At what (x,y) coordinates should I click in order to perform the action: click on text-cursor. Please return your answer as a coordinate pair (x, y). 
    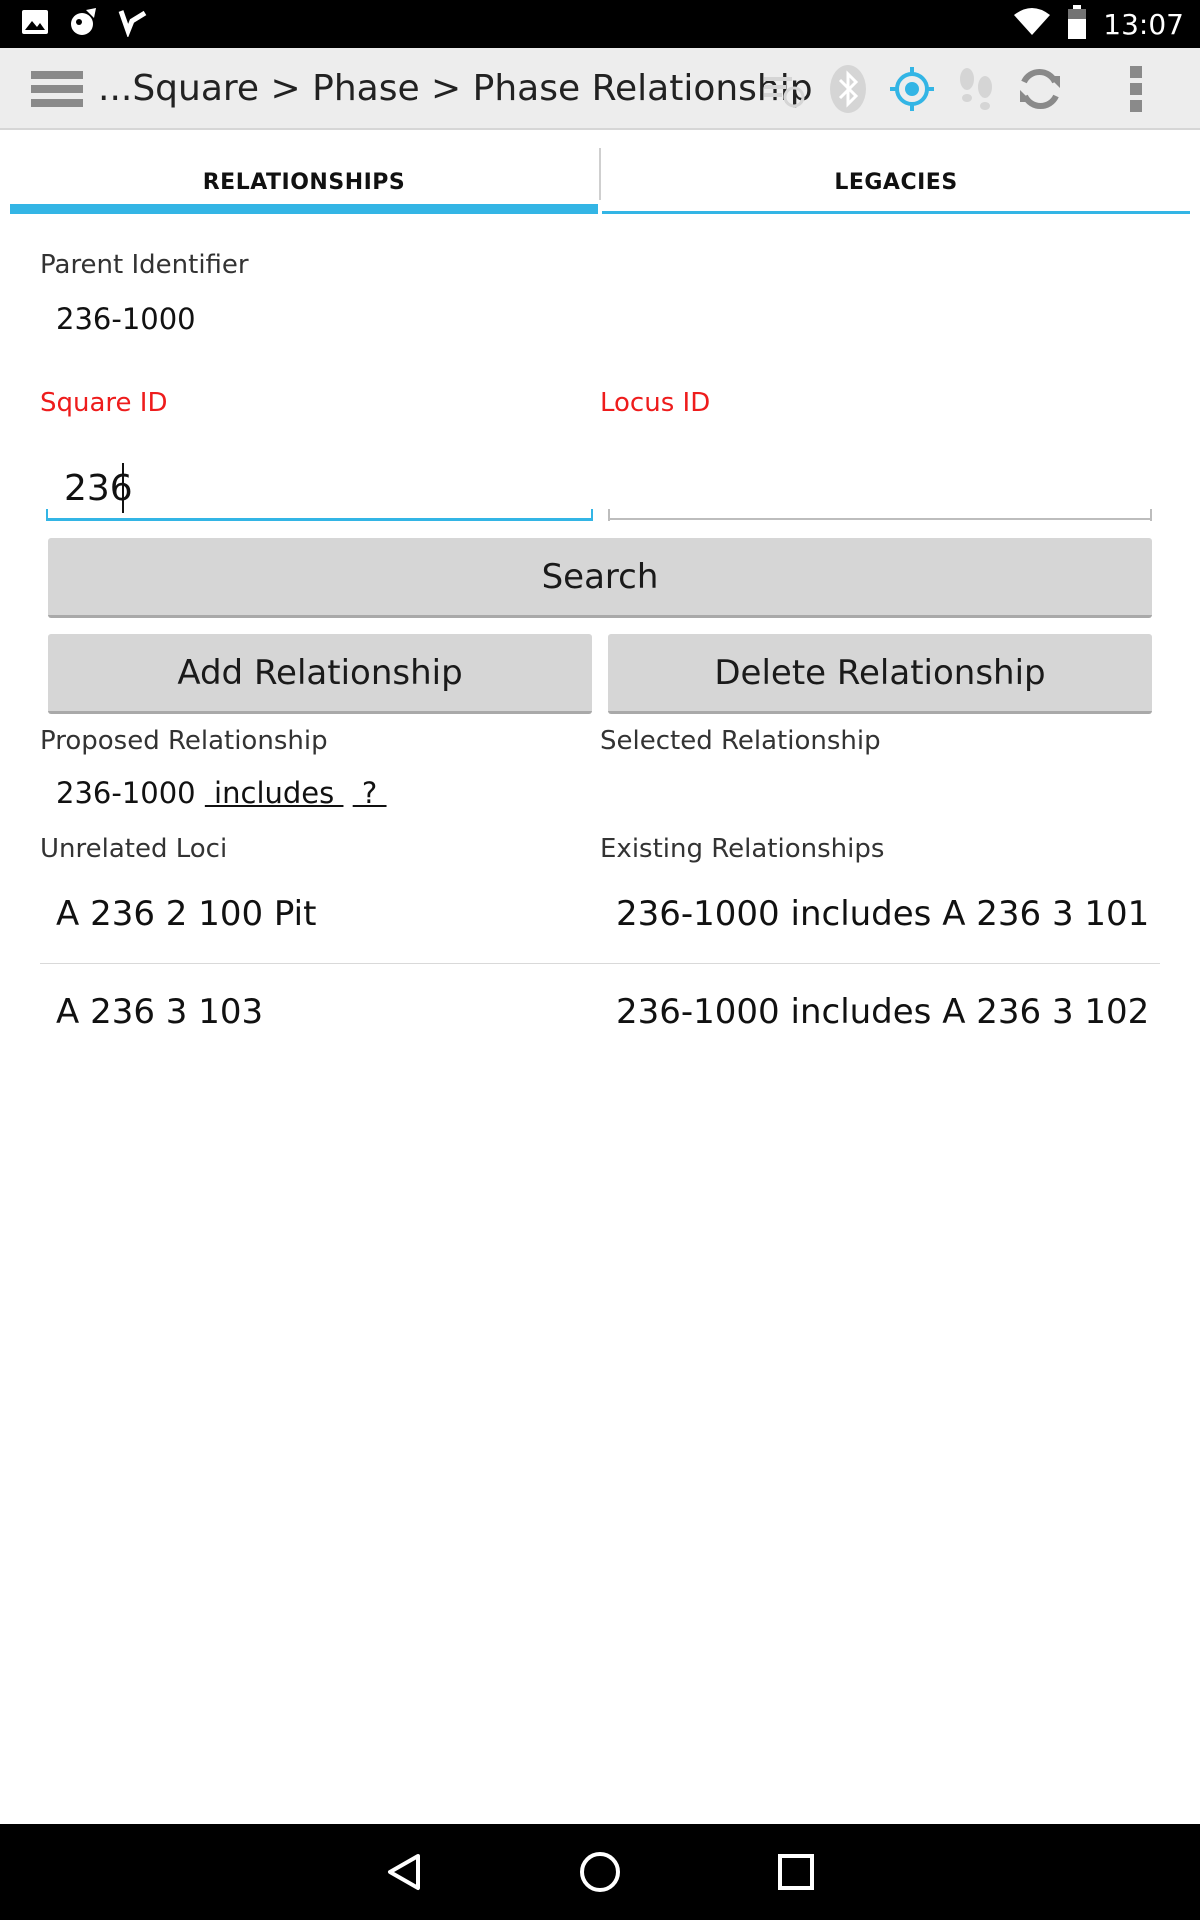
    Looking at the image, I should click on (123, 488).